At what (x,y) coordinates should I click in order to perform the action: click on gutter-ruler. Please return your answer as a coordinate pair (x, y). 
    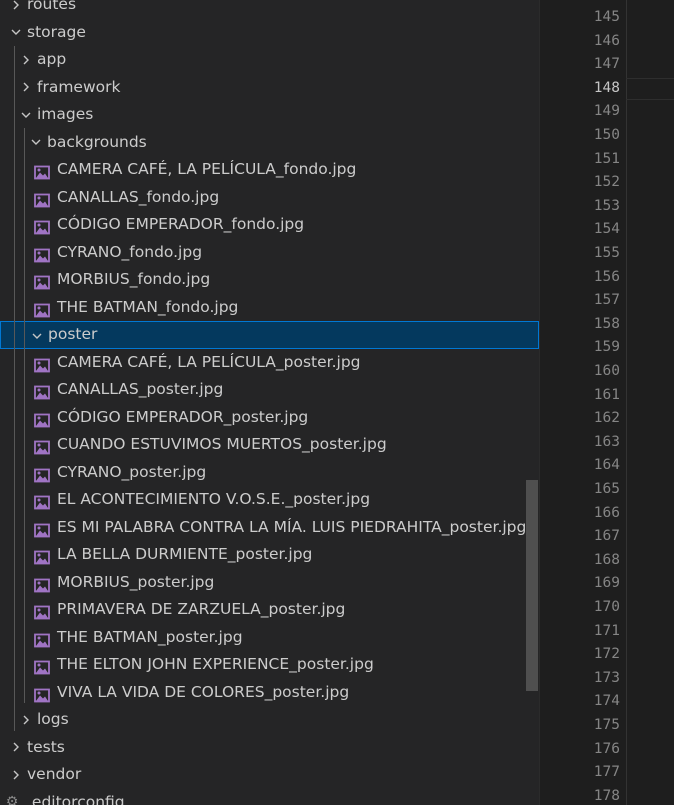
    Looking at the image, I should click on (626, 402).